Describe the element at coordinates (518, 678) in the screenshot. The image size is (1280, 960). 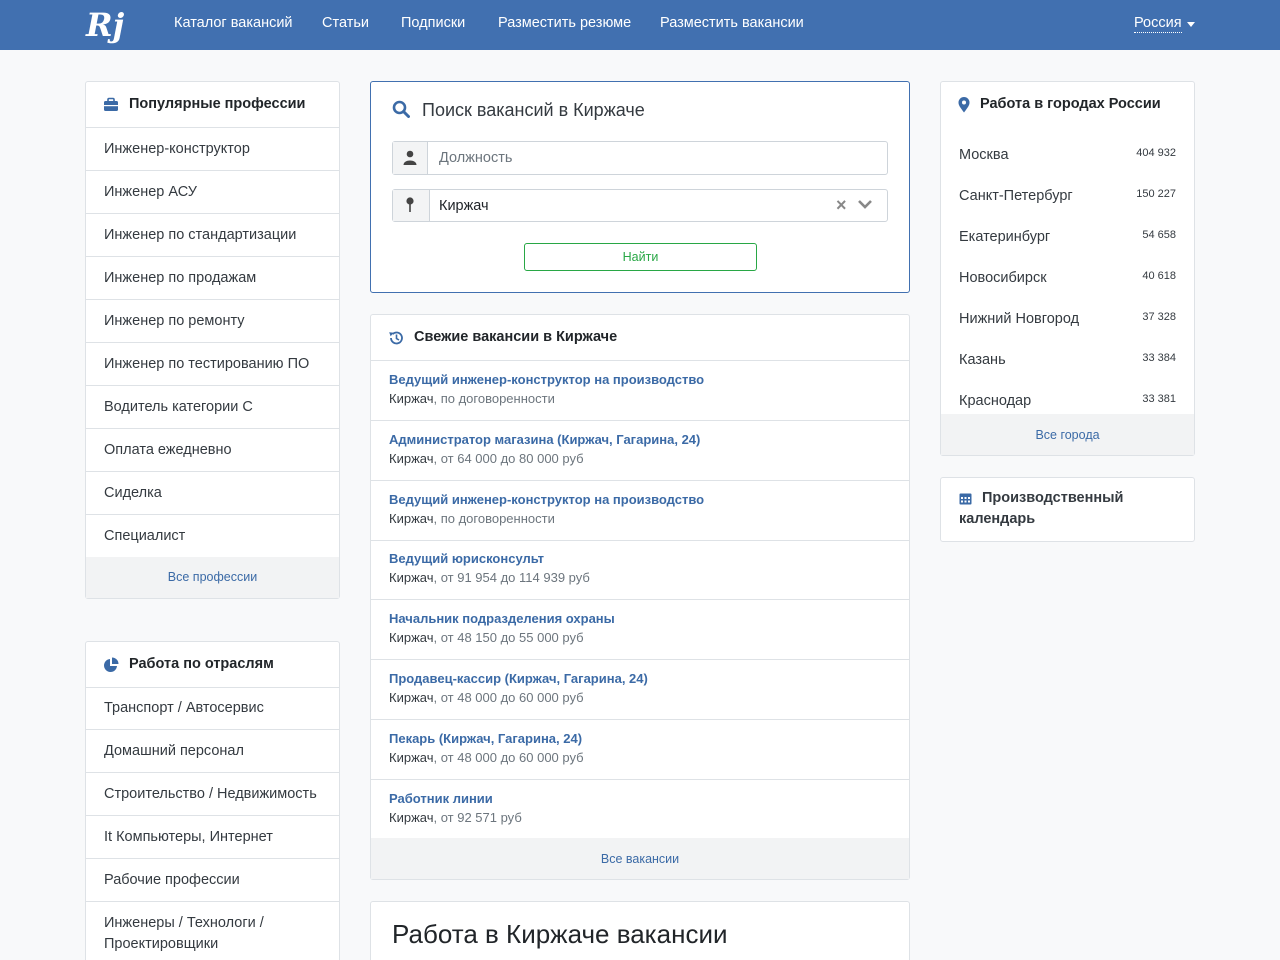
I see `vacancy-title-link: Продавец-кассир (Киржач, Гагарина, 24)` at that location.